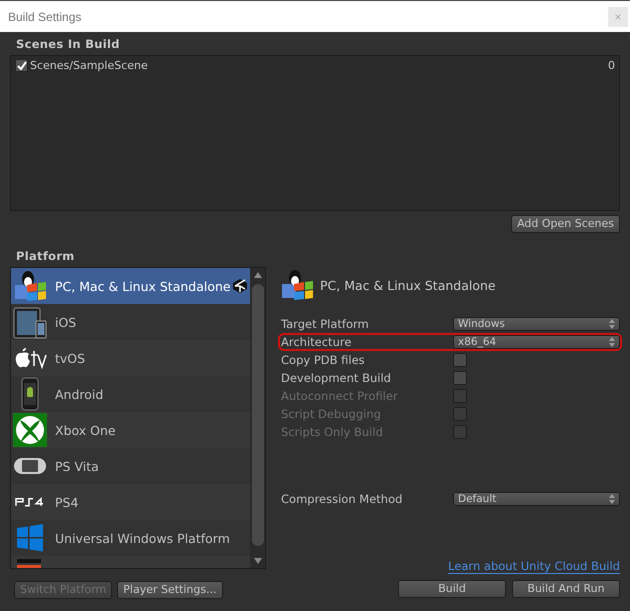 The height and width of the screenshot is (611, 630). I want to click on scrollbar-thumb, so click(258, 415).